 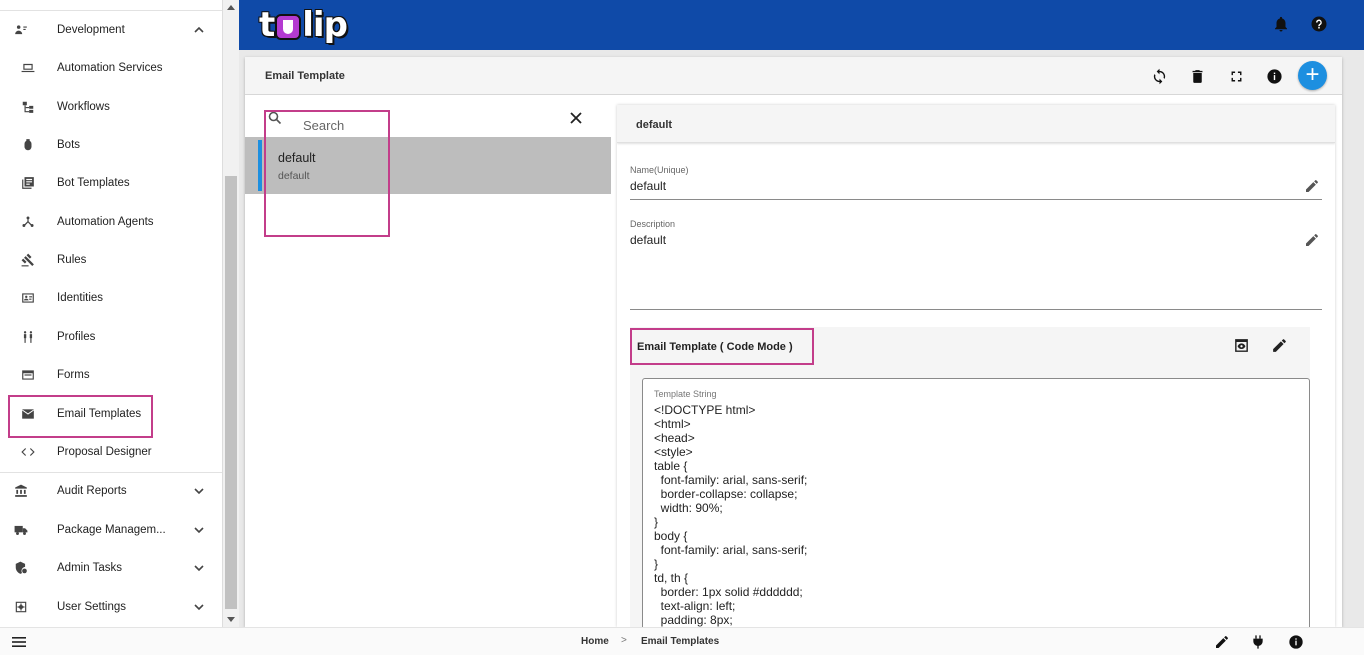 I want to click on name-field-label: Name(Unique), so click(x=659, y=170).